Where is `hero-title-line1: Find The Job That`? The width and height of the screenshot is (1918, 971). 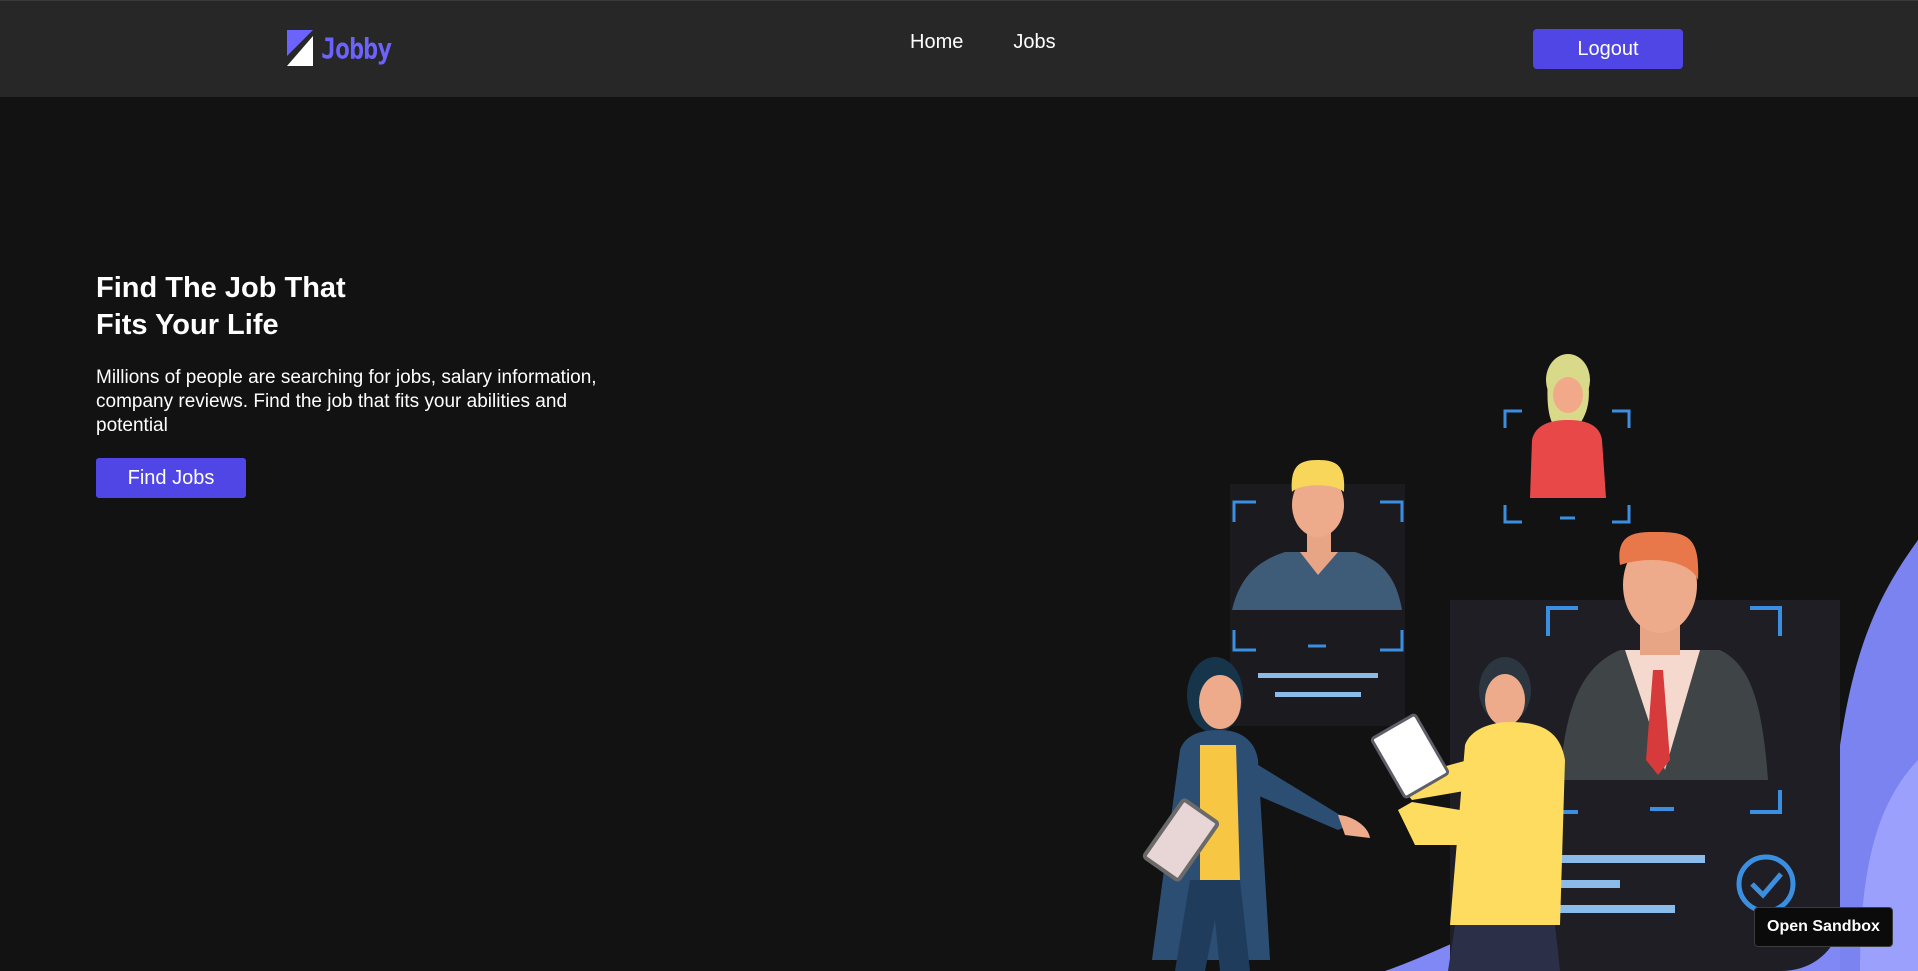
hero-title-line1: Find The Job That is located at coordinates (221, 288).